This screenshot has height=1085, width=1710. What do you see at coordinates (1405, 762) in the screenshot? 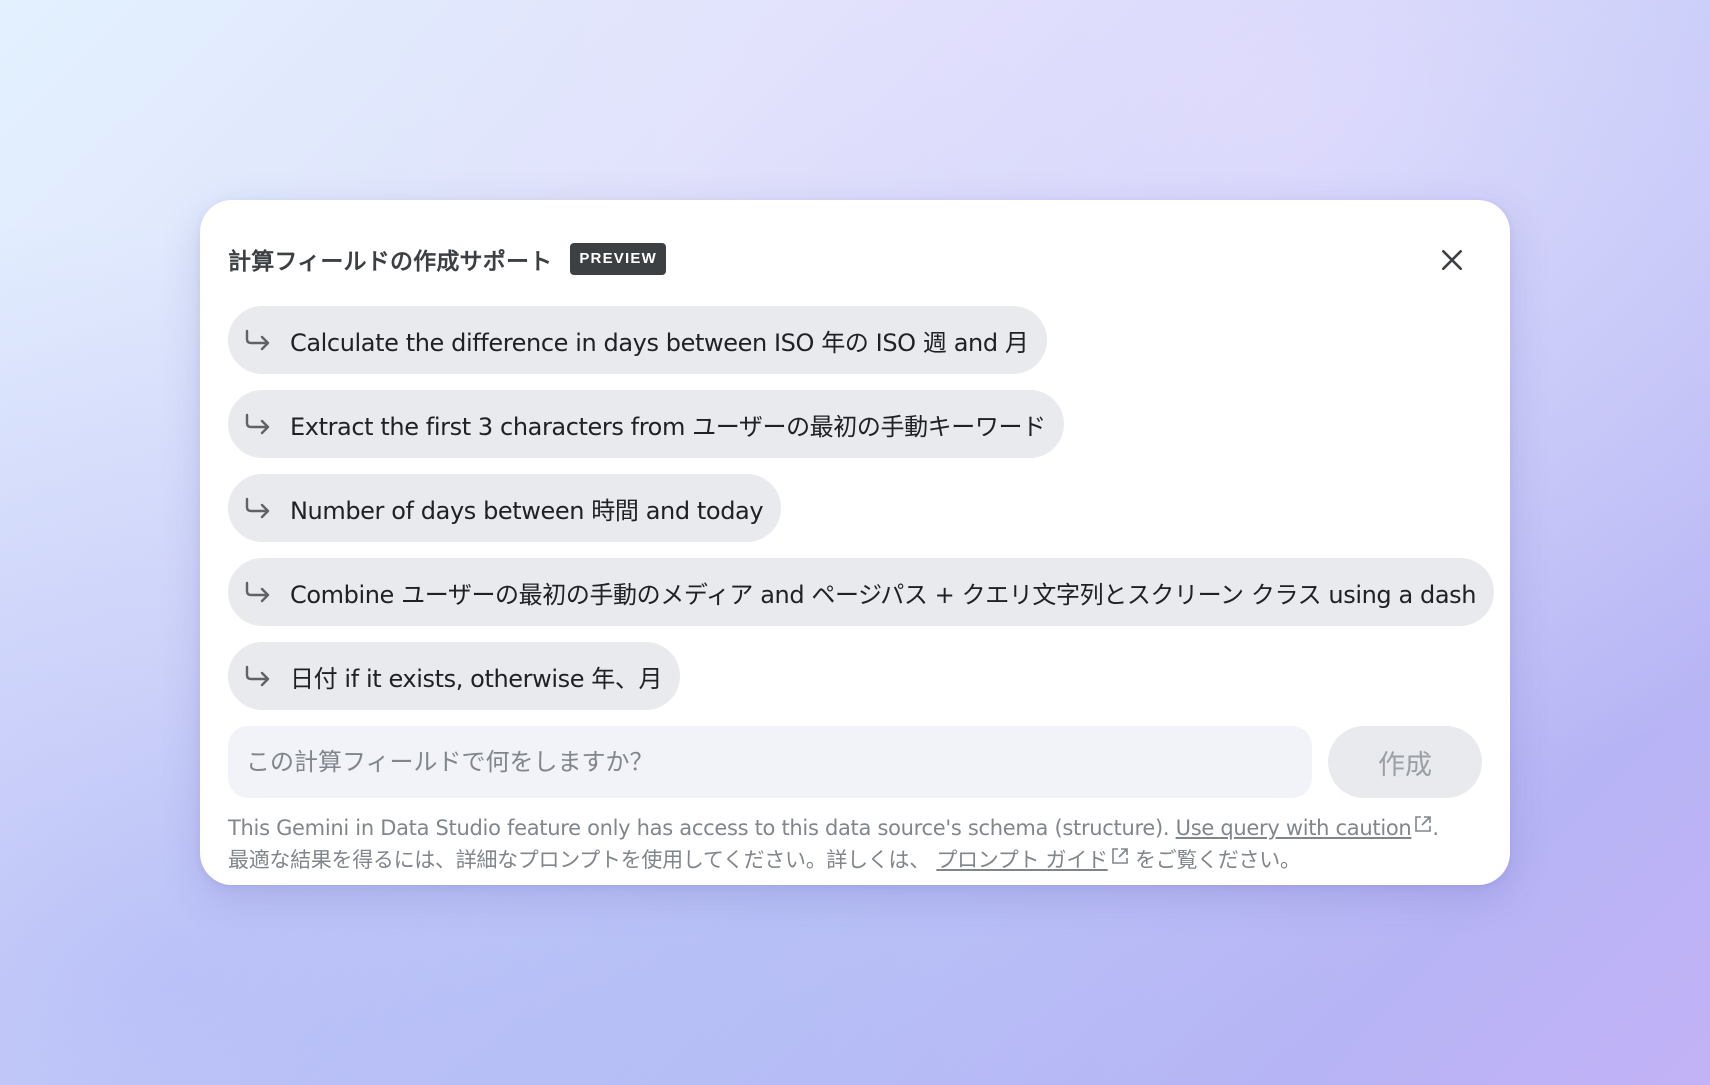
I see `create-button: 作成` at bounding box center [1405, 762].